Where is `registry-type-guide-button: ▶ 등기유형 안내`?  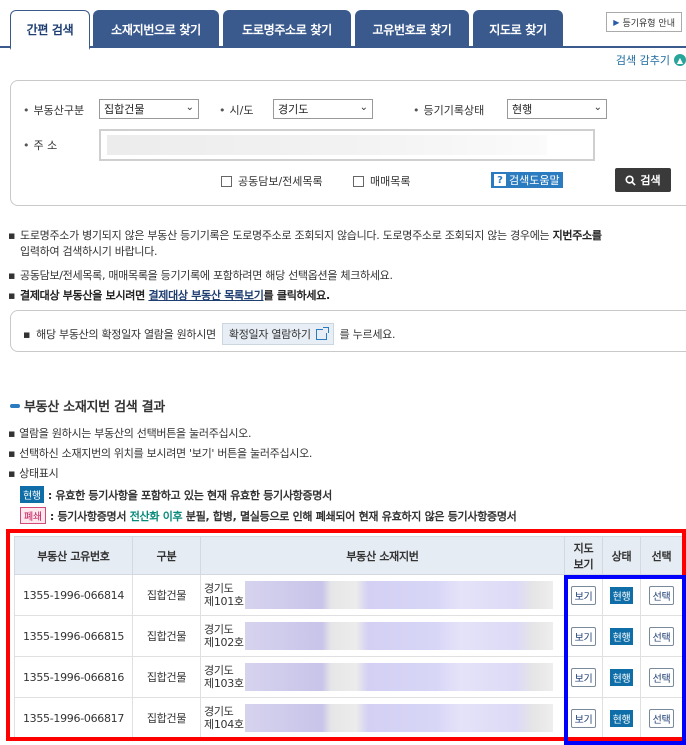 registry-type-guide-button: ▶ 등기유형 안내 is located at coordinates (644, 22).